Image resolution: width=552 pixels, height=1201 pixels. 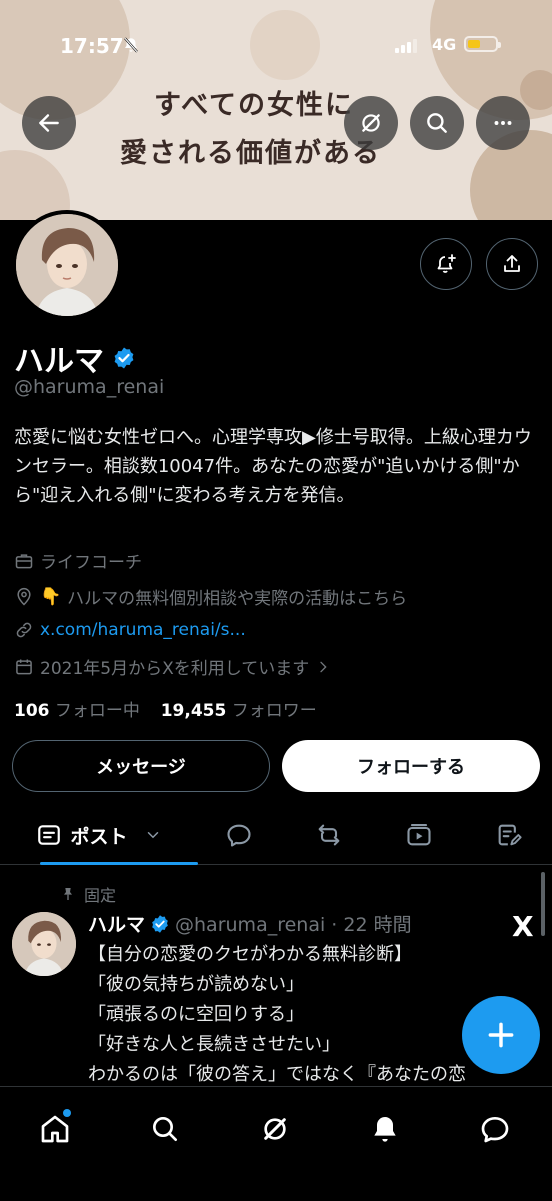 What do you see at coordinates (543, 904) in the screenshot?
I see `scrollbar` at bounding box center [543, 904].